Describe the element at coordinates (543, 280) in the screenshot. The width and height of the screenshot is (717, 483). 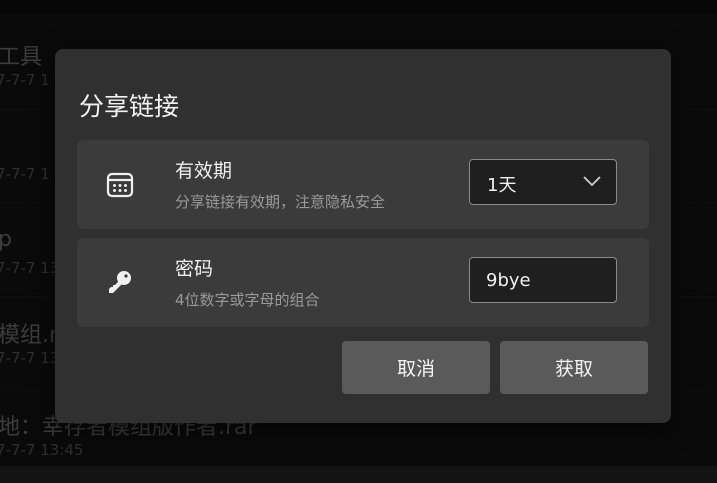
I see `password-input` at that location.